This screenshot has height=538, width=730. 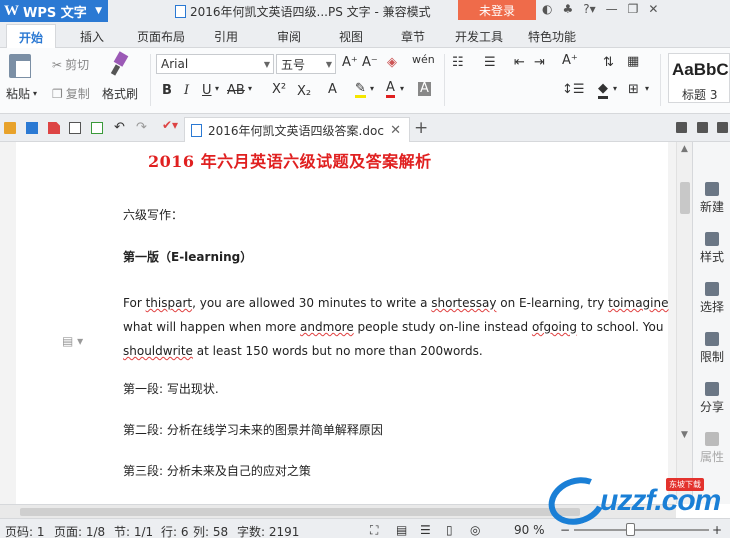 I want to click on paste-button: 粘贴 ▾, so click(x=21, y=93).